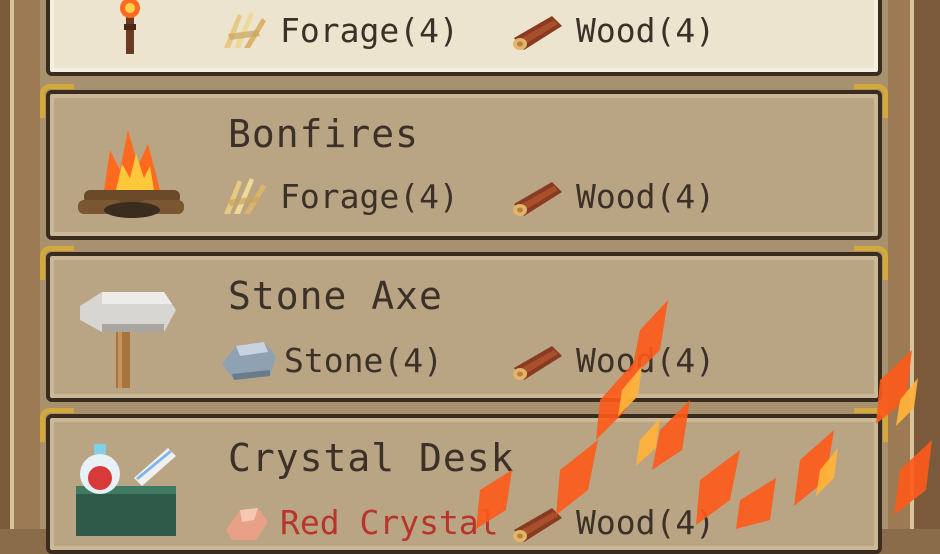 Image resolution: width=940 pixels, height=554 pixels. I want to click on recipe-row-torch: Forage(4) Wood(4), so click(464, 38).